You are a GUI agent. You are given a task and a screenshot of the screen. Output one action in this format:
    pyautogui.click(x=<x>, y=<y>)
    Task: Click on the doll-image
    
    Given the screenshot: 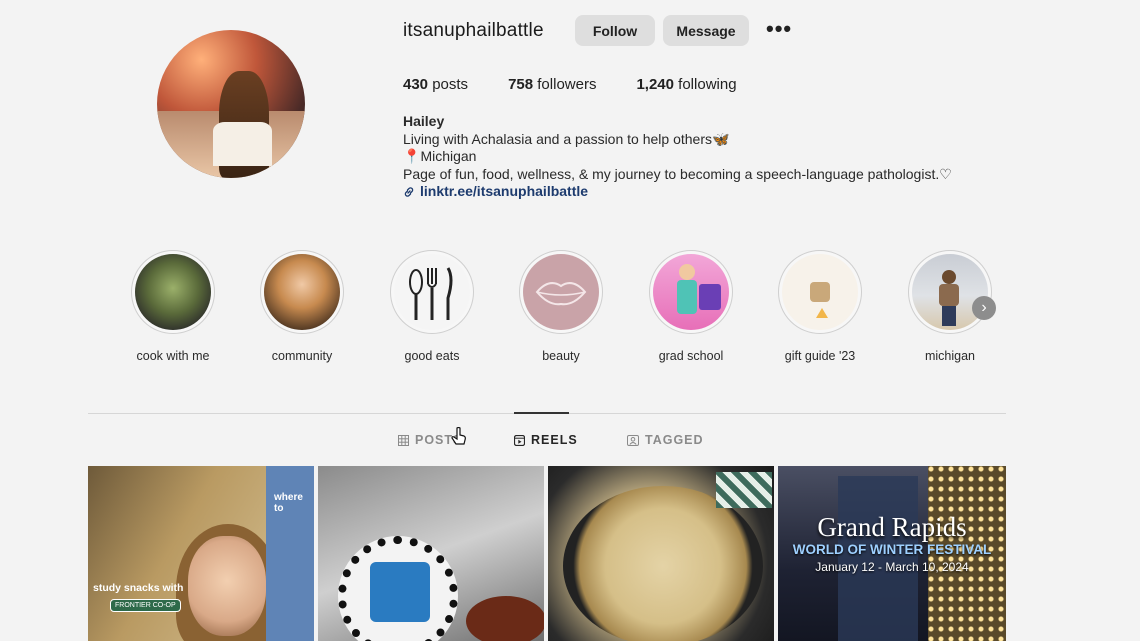 What is the action you would take?
    pyautogui.click(x=691, y=292)
    